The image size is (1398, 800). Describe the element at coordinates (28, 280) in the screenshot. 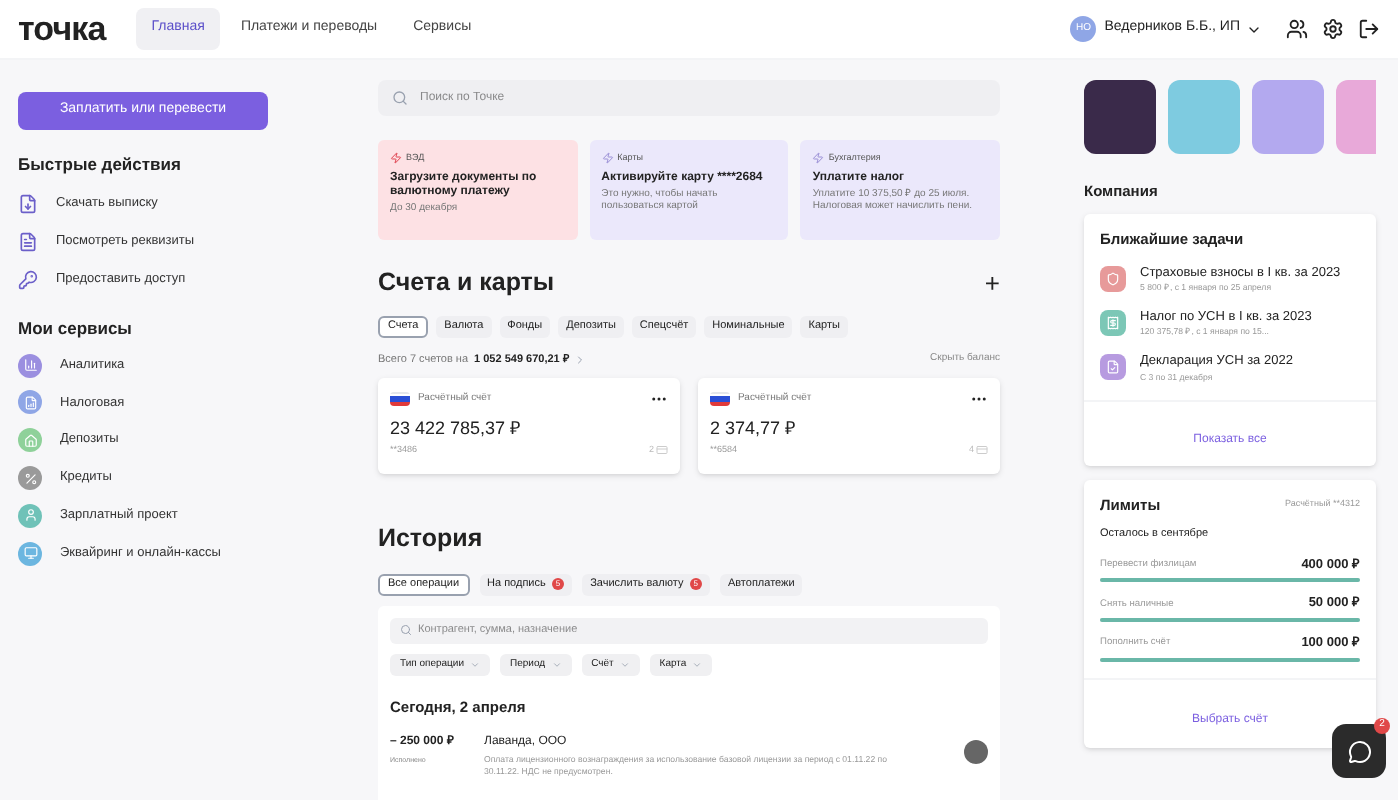

I see `key-icon` at that location.